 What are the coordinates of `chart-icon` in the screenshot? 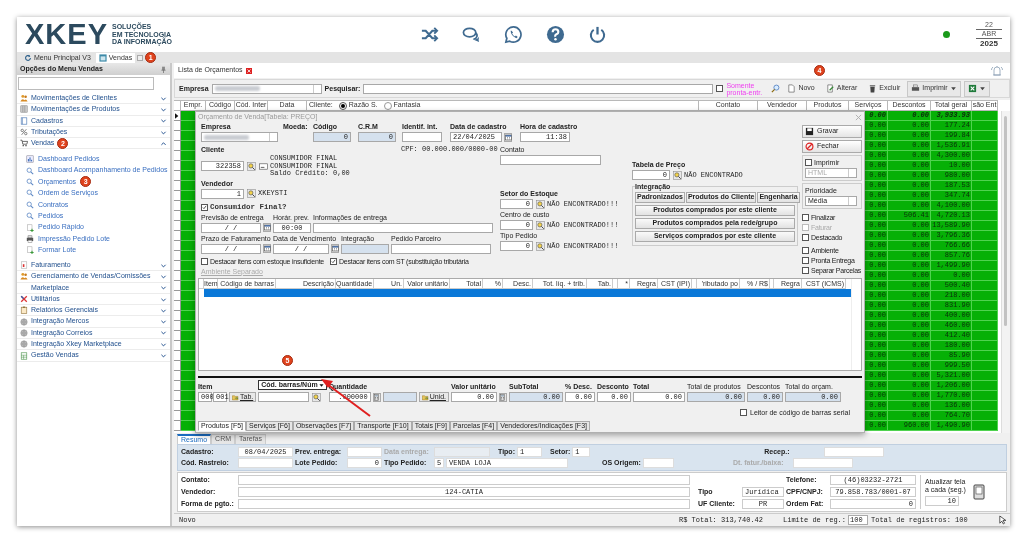 It's located at (30, 159).